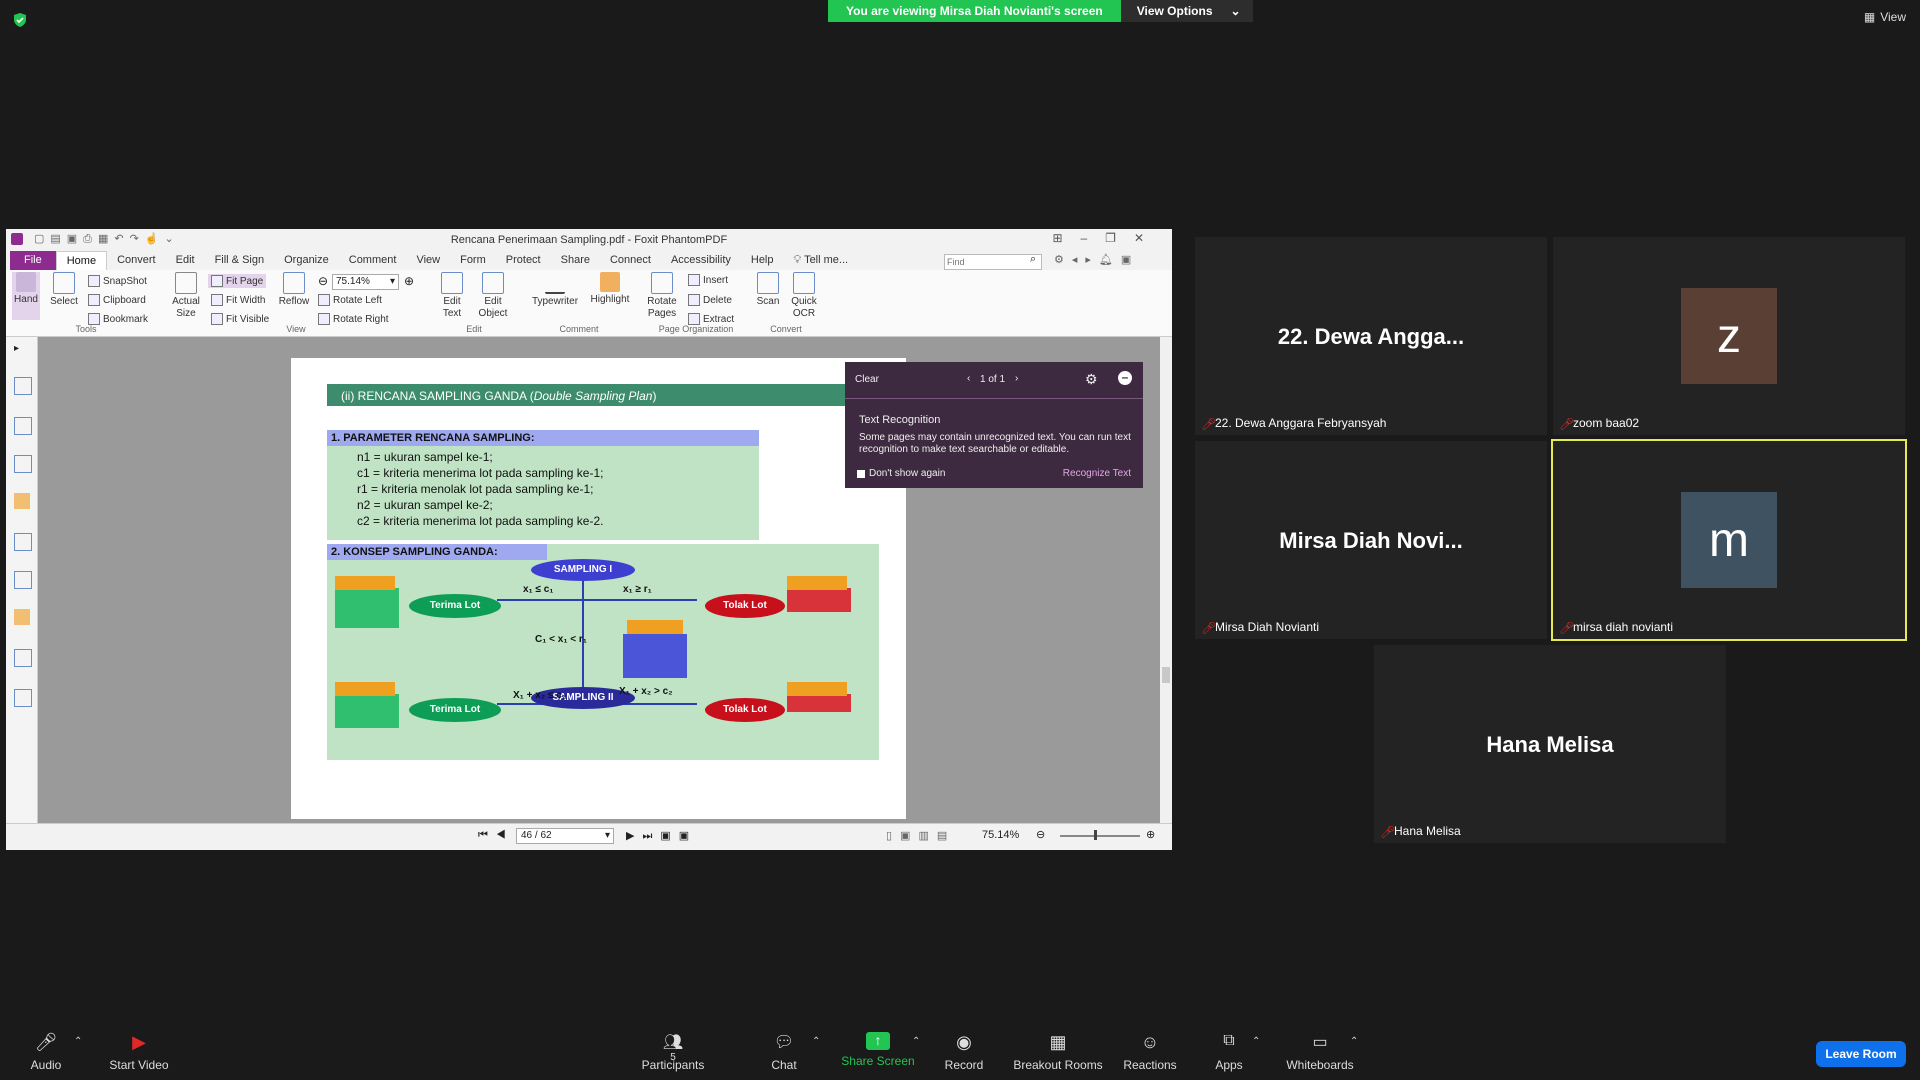 The height and width of the screenshot is (1080, 1920). I want to click on minimize-icon: –, so click(1125, 378).